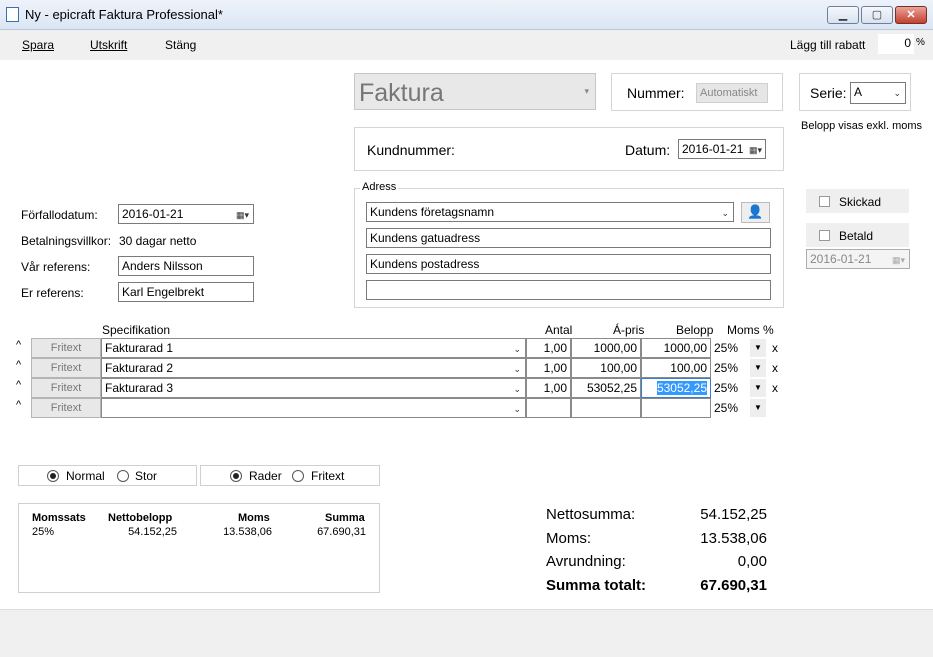  Describe the element at coordinates (157, 241) in the screenshot. I see `payment-terms-value: 30 dagar netto` at that location.